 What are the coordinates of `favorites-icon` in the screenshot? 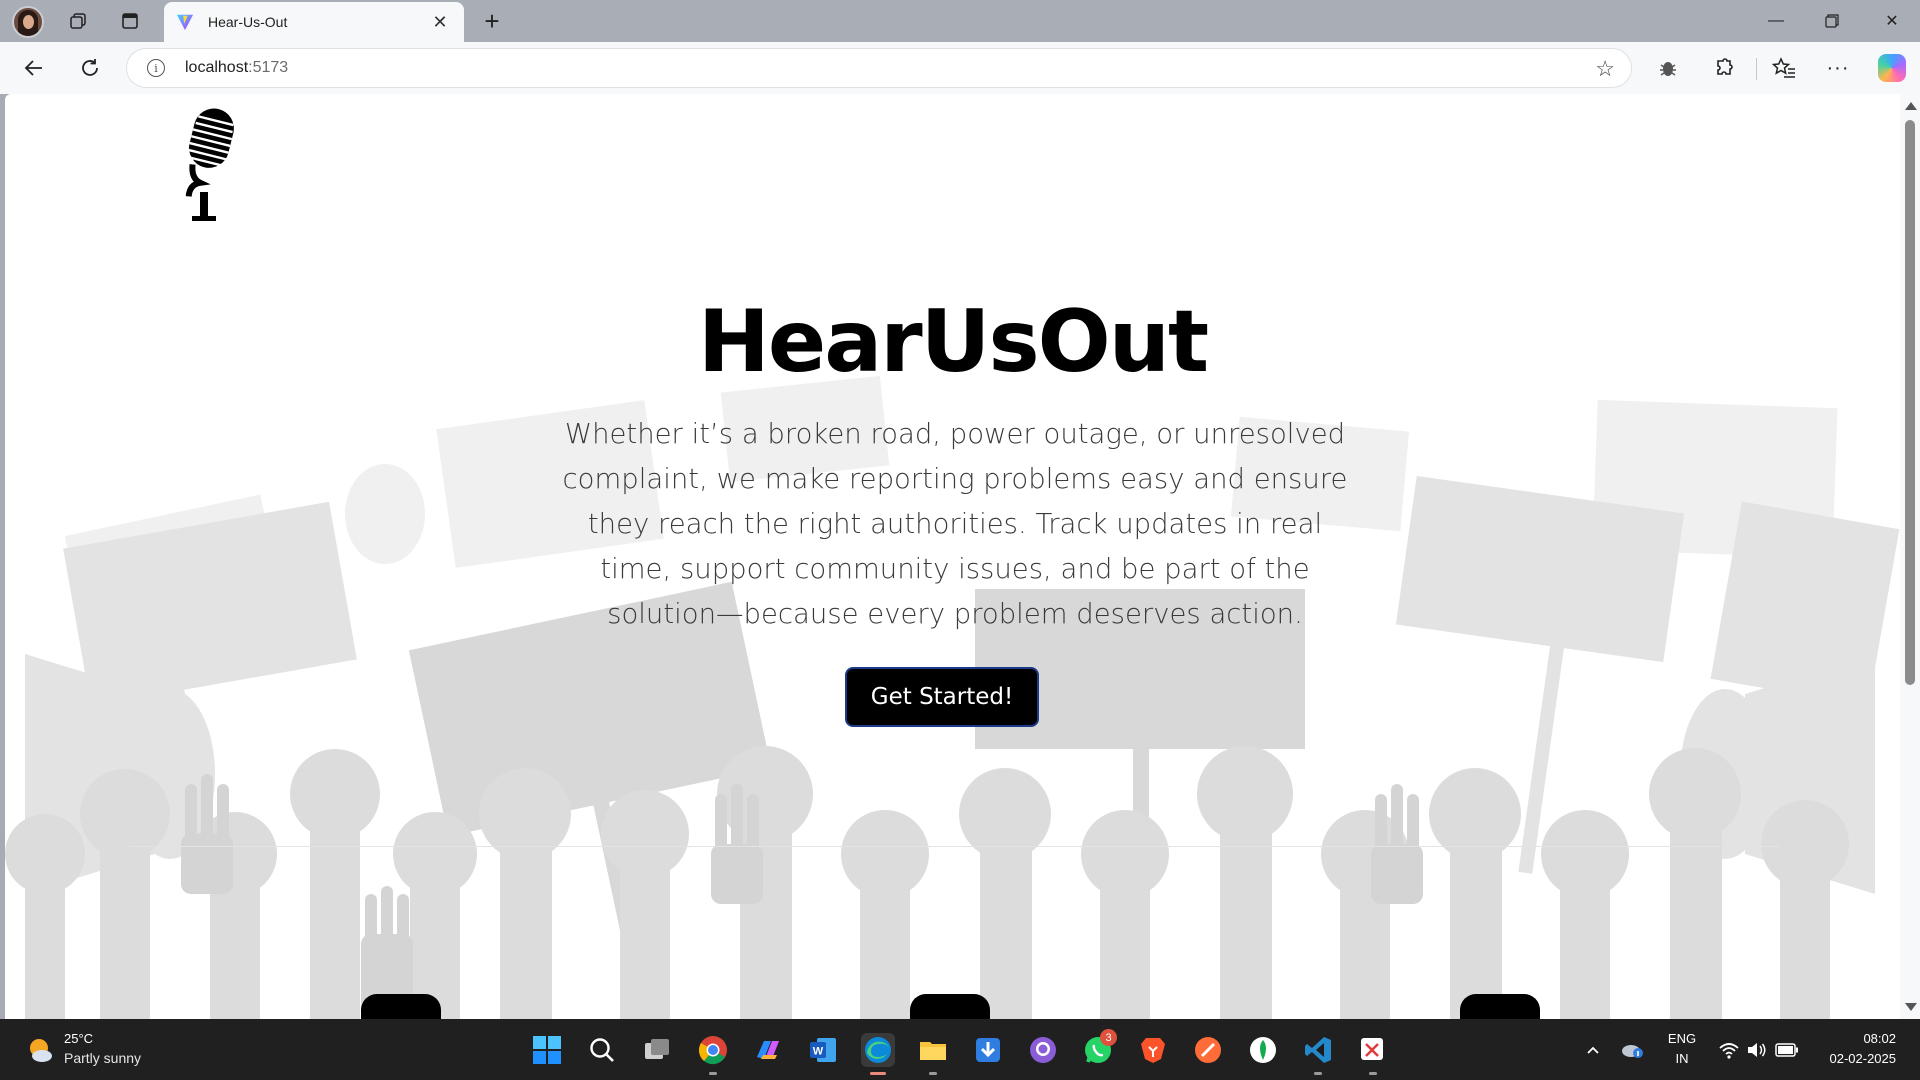 It's located at (1784, 68).